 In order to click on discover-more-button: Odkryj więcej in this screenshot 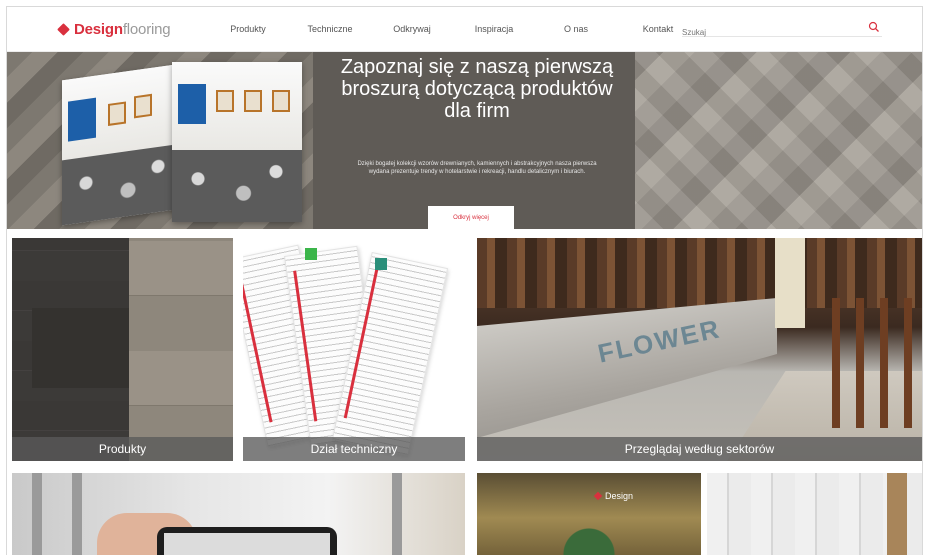, I will do `click(471, 217)`.